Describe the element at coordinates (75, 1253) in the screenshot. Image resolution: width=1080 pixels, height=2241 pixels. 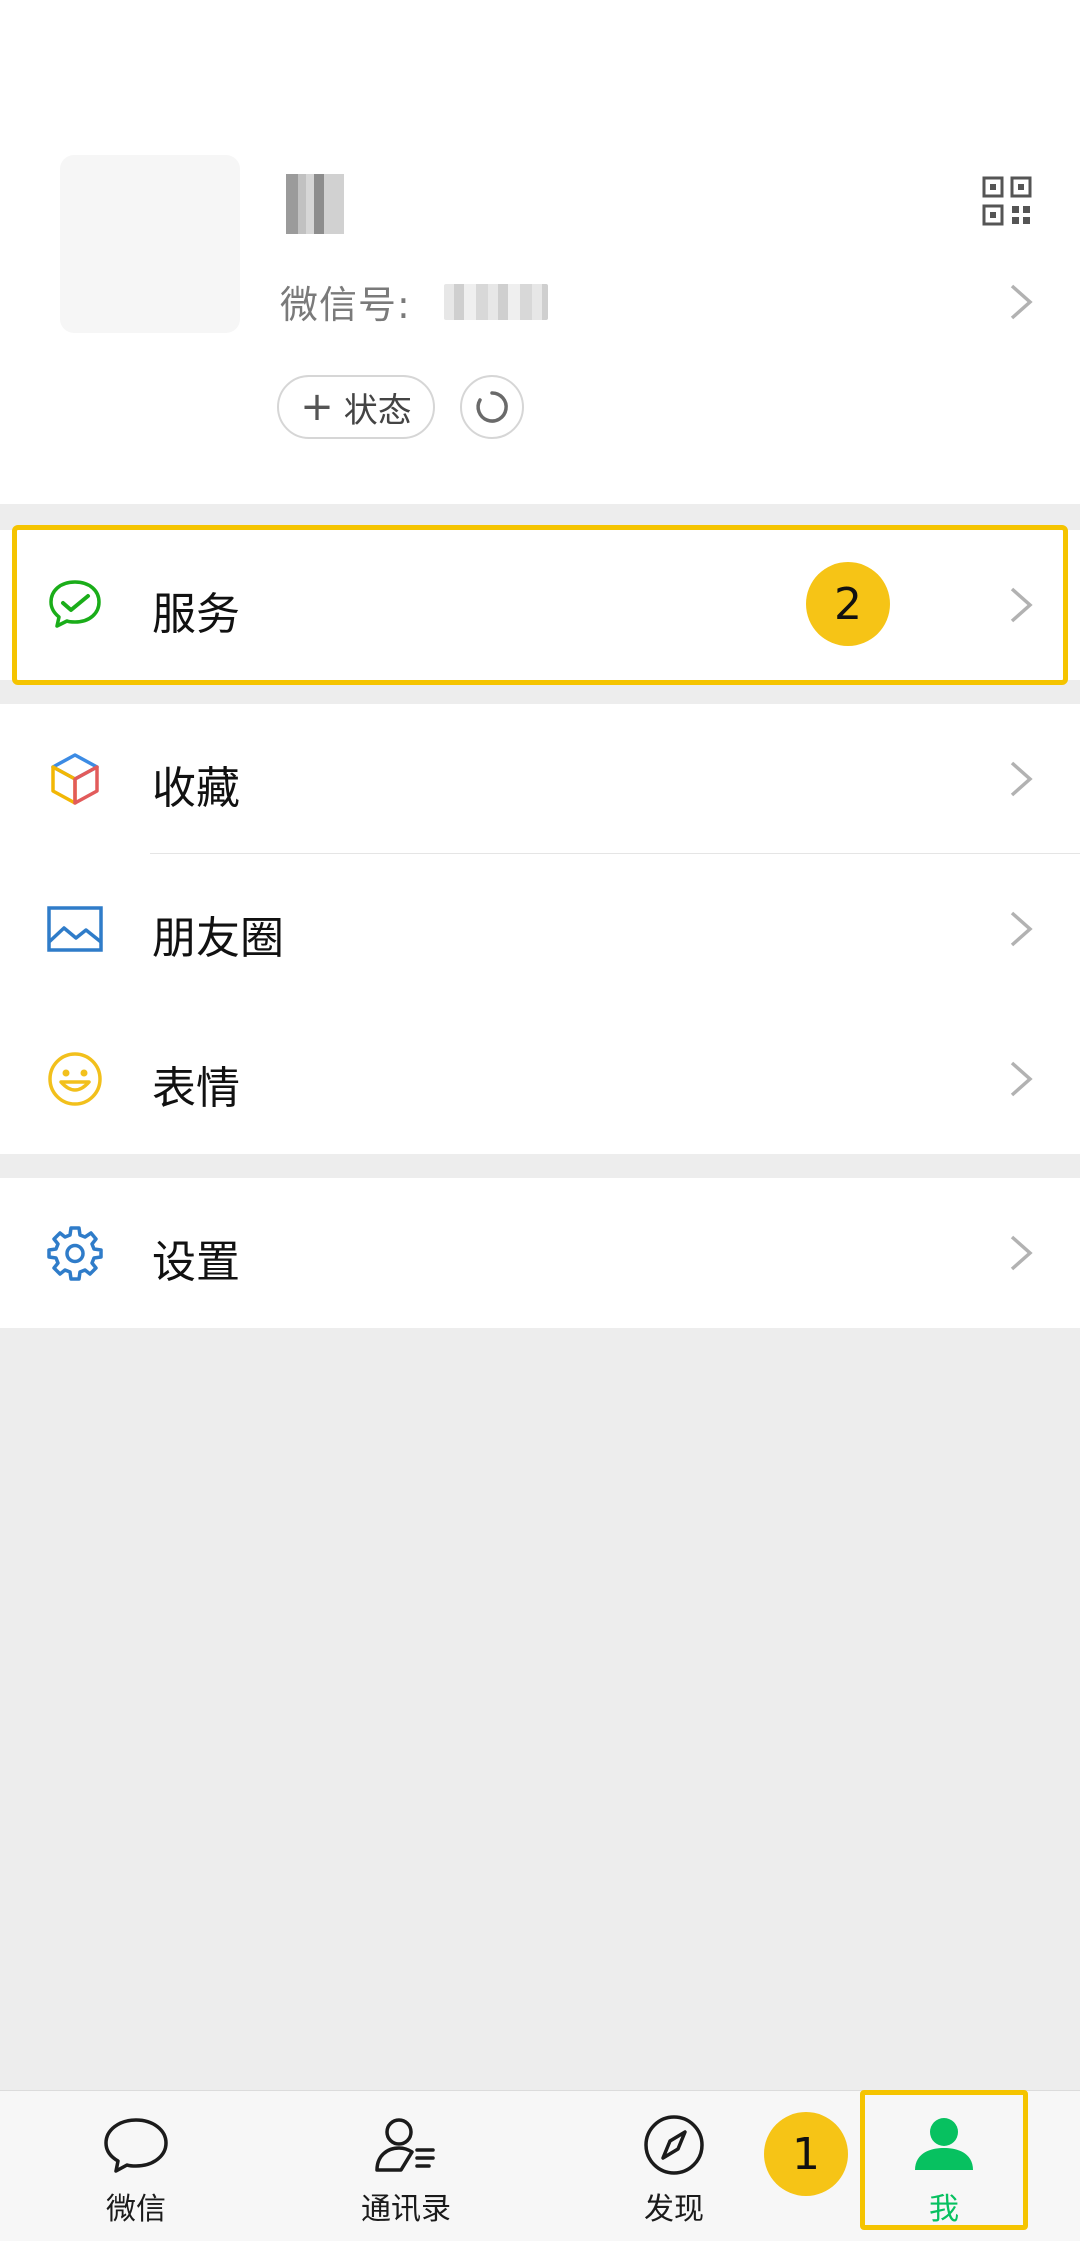
I see `gear-icon` at that location.